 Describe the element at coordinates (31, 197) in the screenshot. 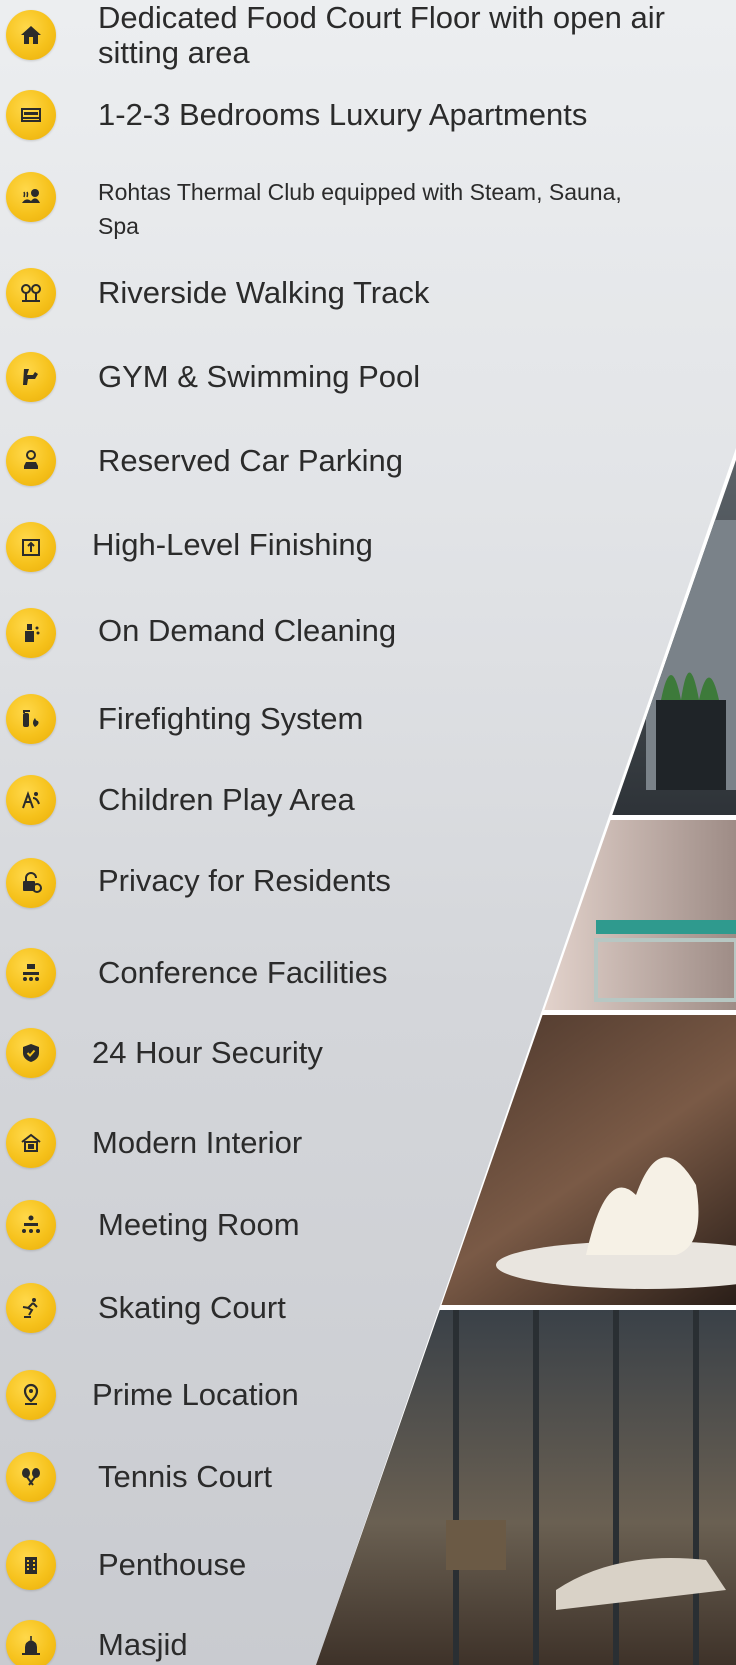

I see `spa-icon` at that location.